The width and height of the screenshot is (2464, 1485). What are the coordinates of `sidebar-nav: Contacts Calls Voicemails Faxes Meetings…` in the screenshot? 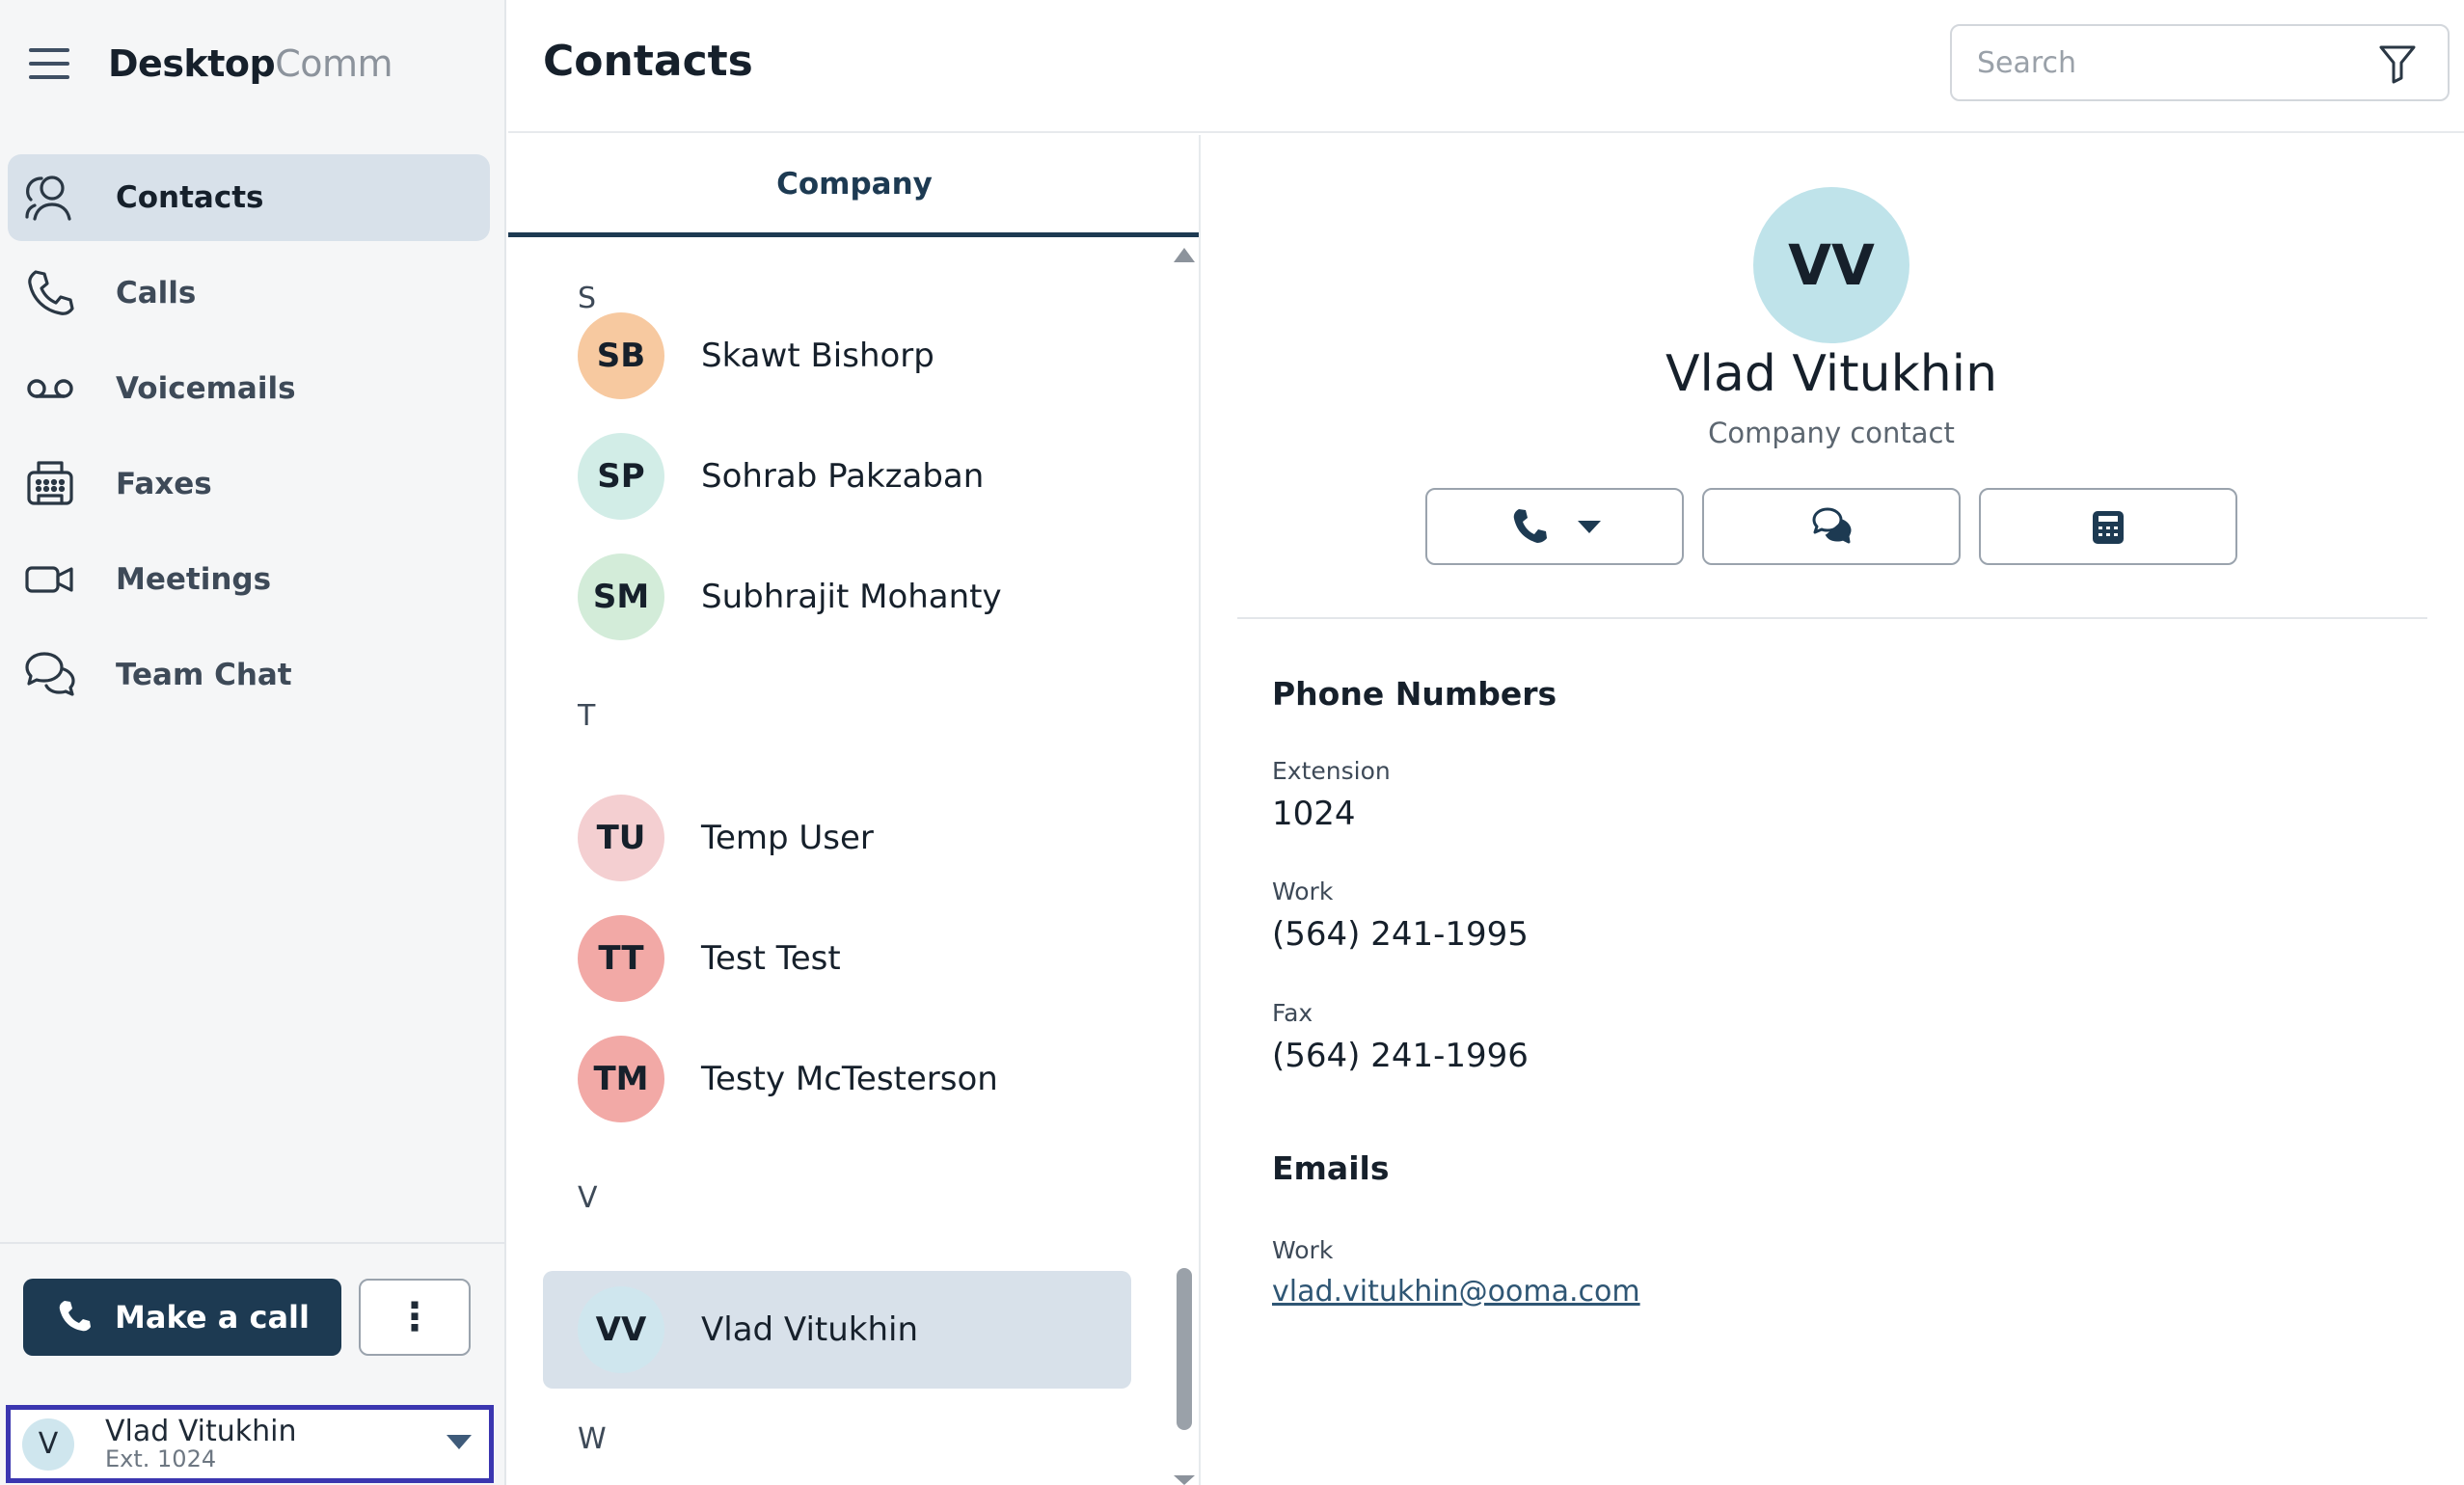 It's located at (249, 440).